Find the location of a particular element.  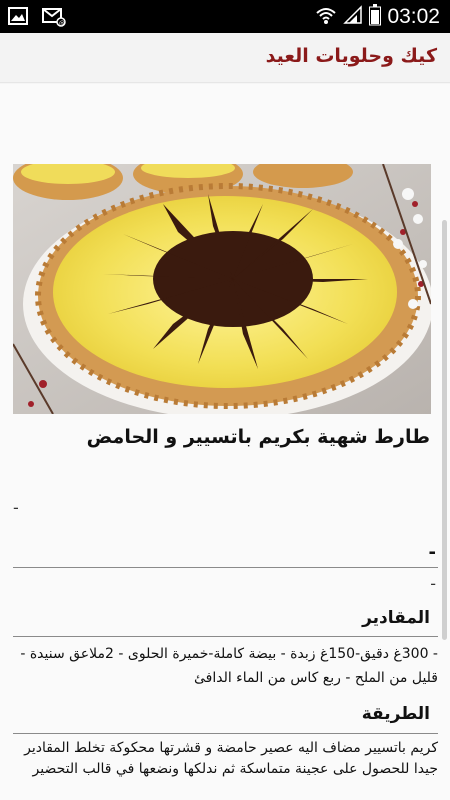

bottom-fade is located at coordinates (225, 791).